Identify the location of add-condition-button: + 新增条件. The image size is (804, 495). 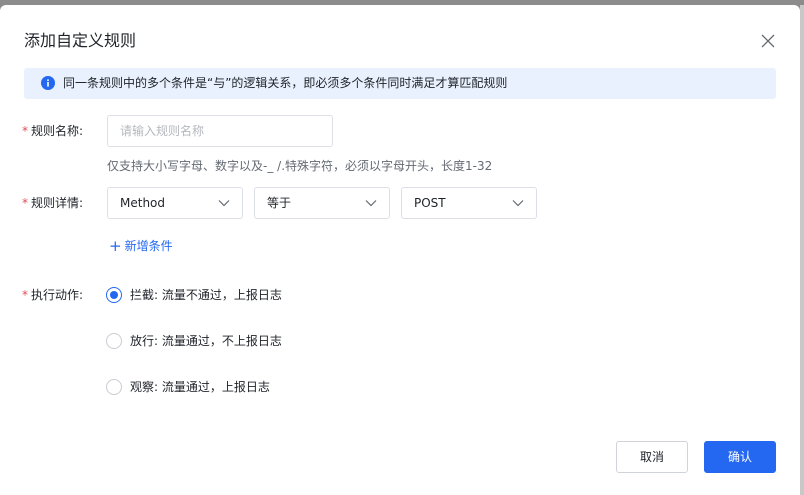
(141, 246).